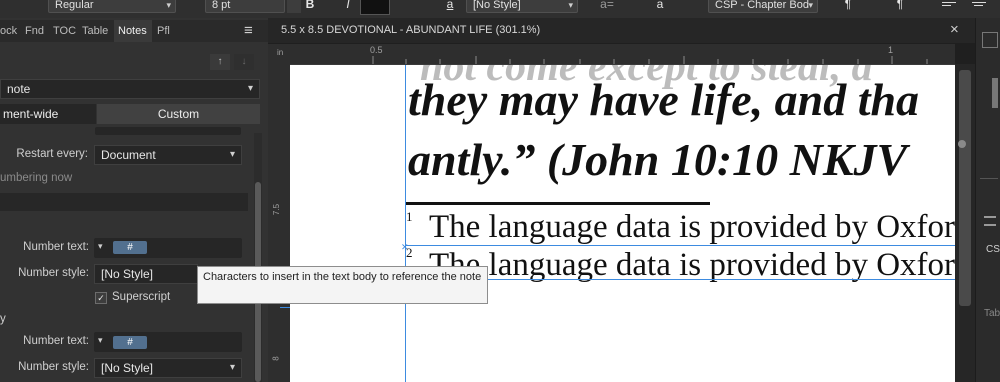  Describe the element at coordinates (277, 209) in the screenshot. I see `ruler-label: 7.5` at that location.